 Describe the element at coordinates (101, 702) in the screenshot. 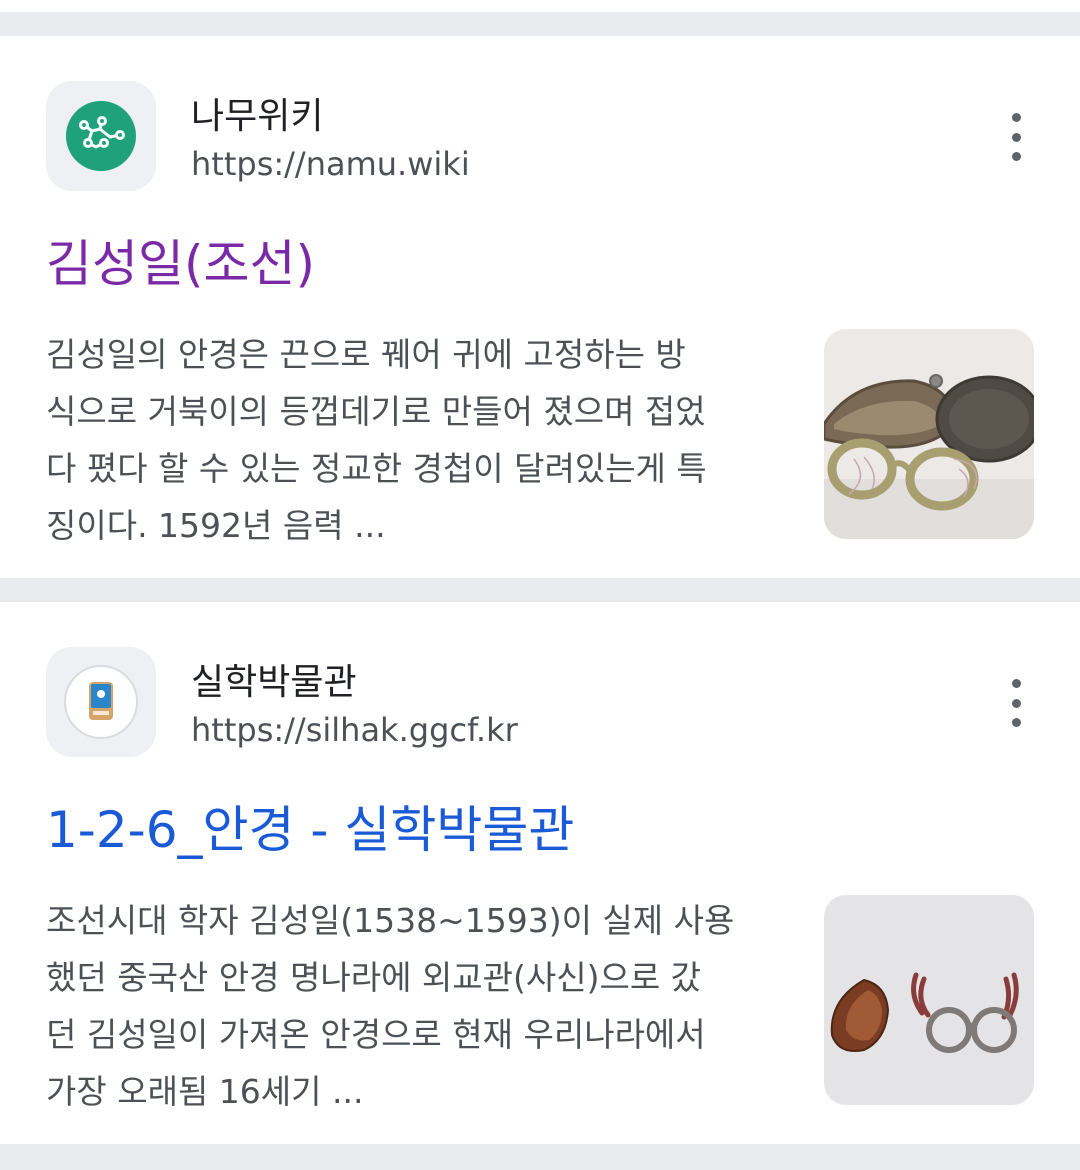

I see `silhak-museum-logo-icon` at that location.